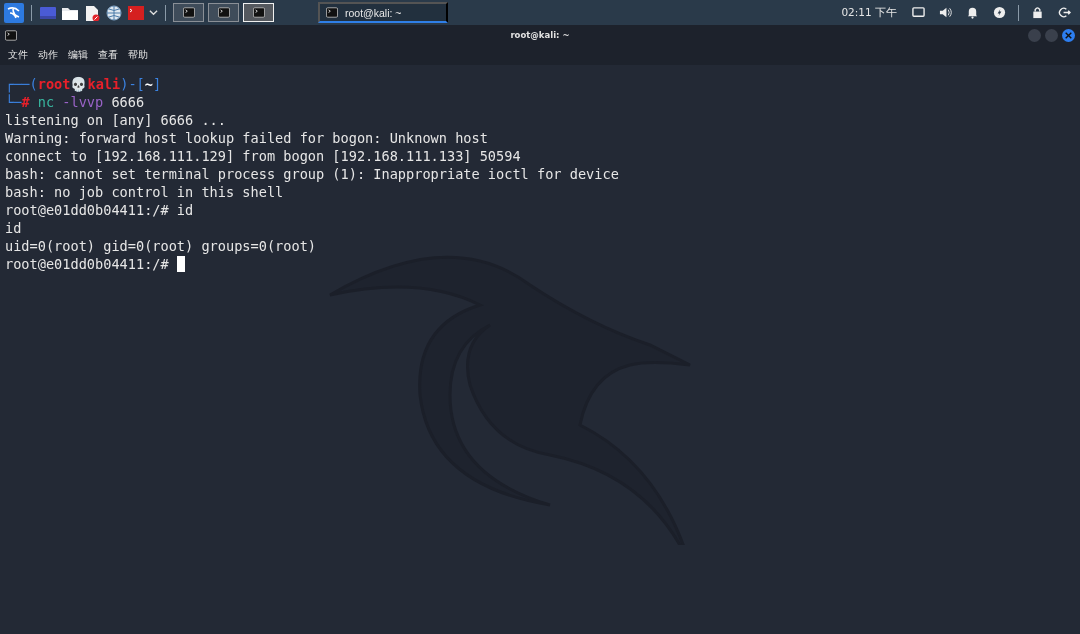 This screenshot has width=1080, height=634. What do you see at coordinates (108, 55) in the screenshot?
I see `menu-item: 查看` at bounding box center [108, 55].